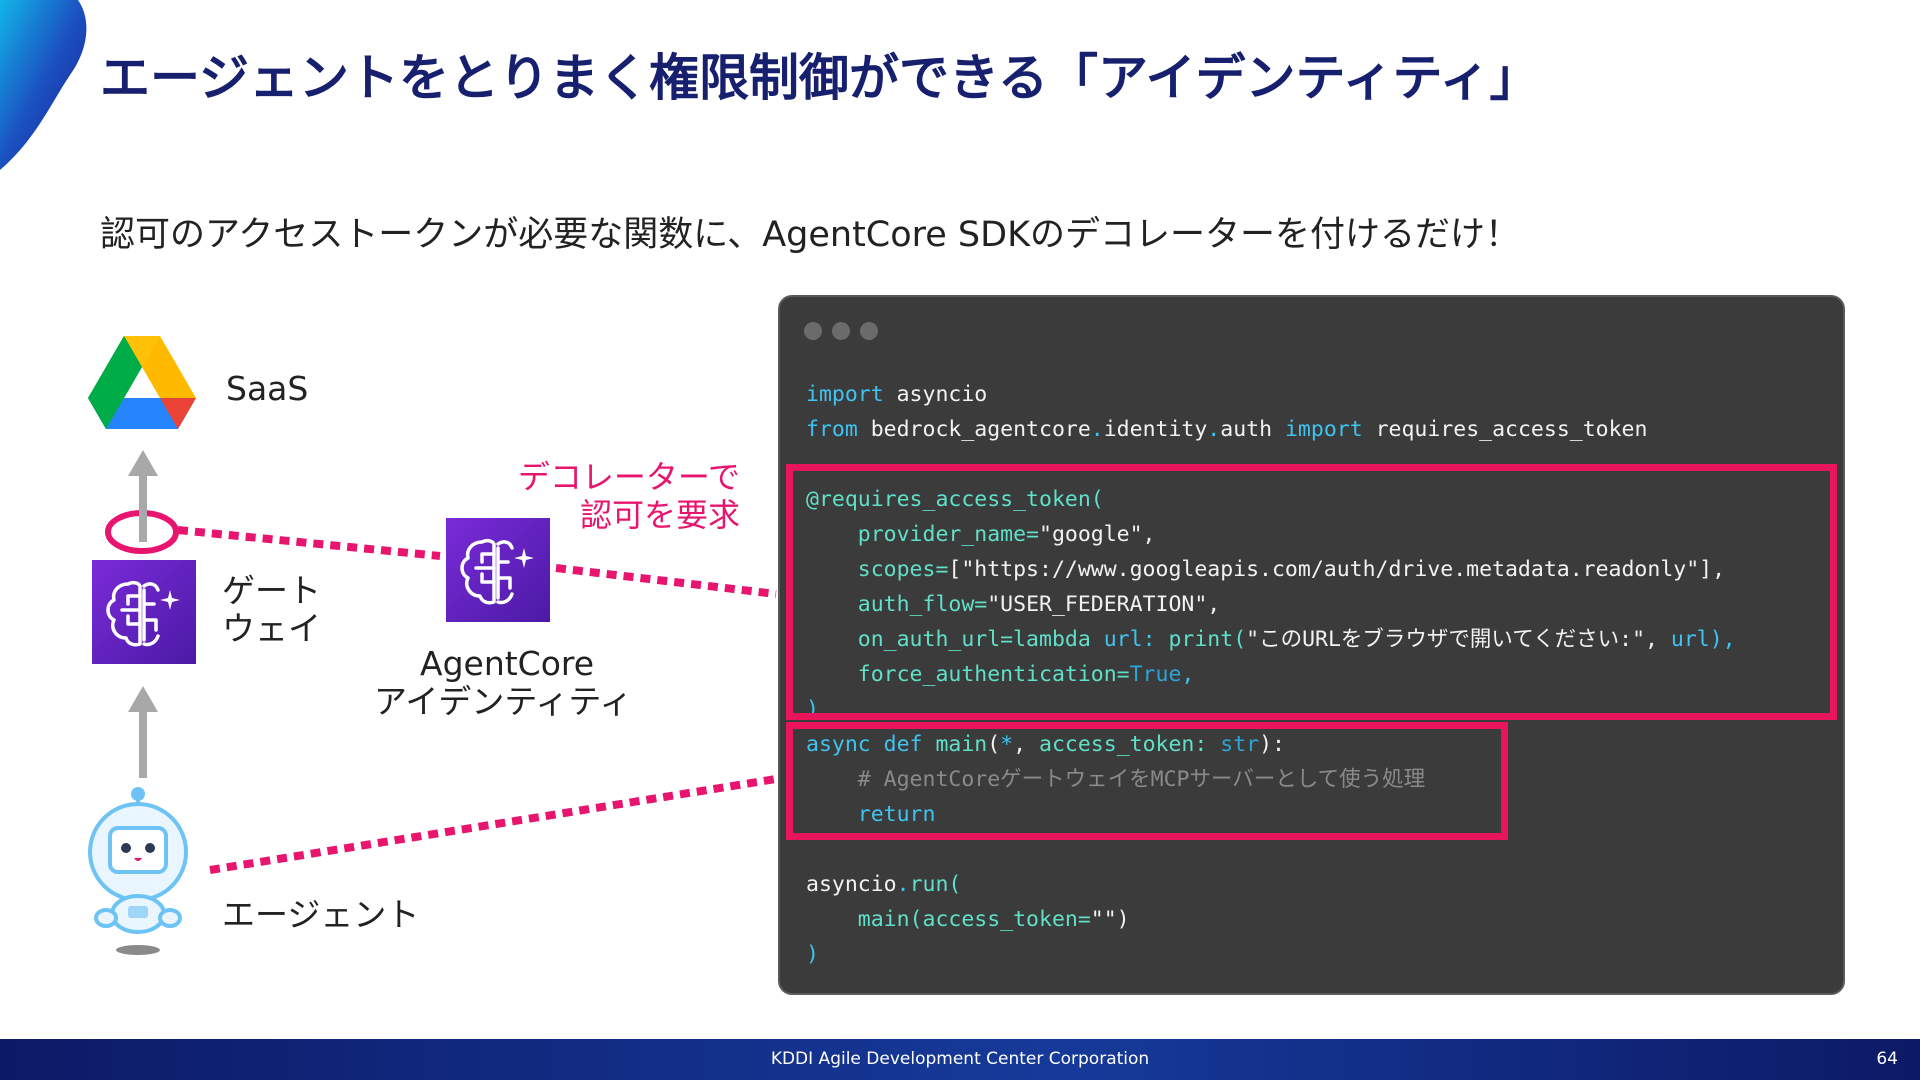  What do you see at coordinates (659, 515) in the screenshot?
I see `callout-line2: 認可を要求` at bounding box center [659, 515].